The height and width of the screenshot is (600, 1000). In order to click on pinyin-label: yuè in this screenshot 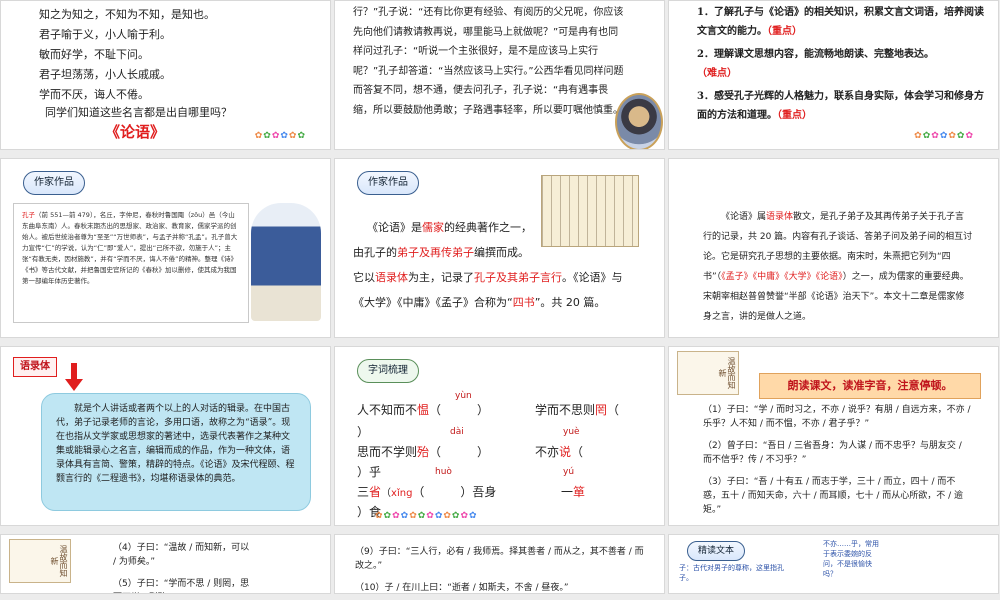, I will do `click(571, 432)`.